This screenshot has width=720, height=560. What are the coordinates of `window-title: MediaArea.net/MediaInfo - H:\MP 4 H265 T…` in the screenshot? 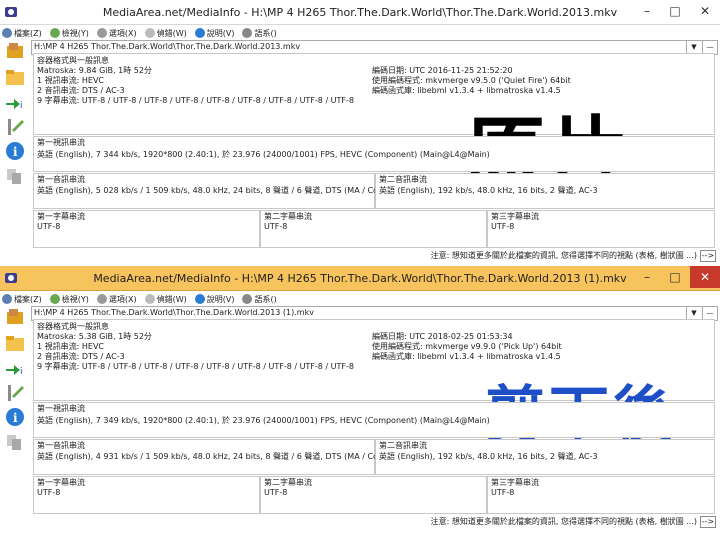 It's located at (360, 12).